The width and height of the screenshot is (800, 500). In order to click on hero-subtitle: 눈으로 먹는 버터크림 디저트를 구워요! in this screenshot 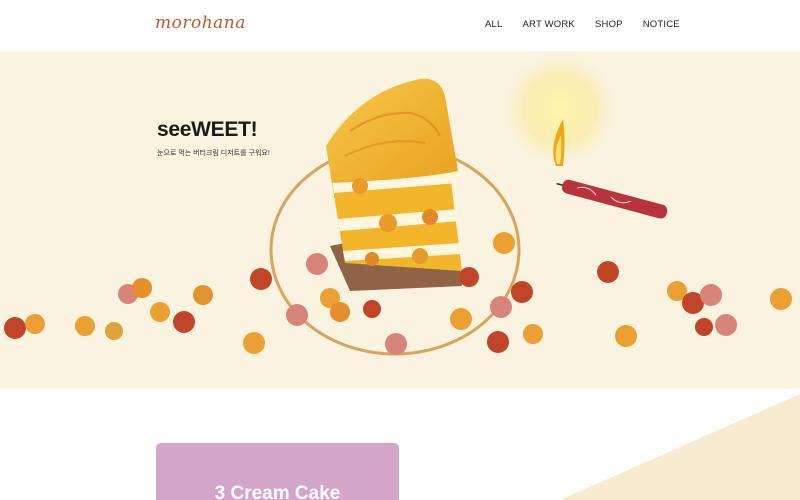, I will do `click(213, 153)`.